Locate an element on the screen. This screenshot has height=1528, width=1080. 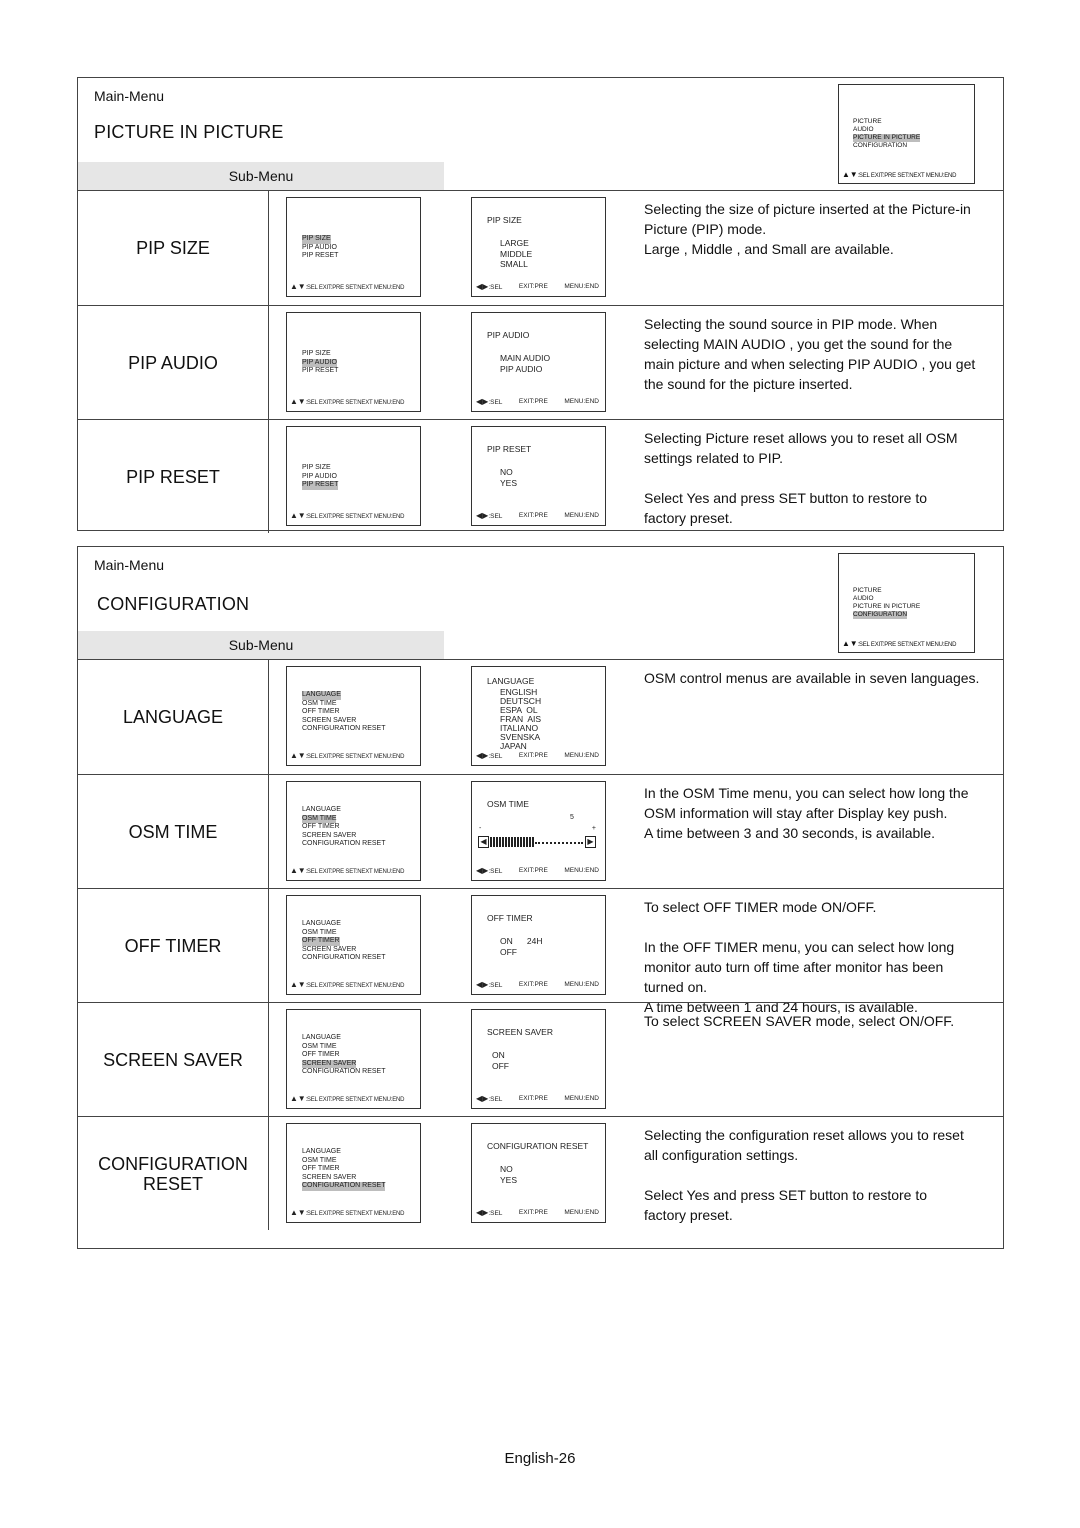
option-list: NO YES is located at coordinates (508, 477).